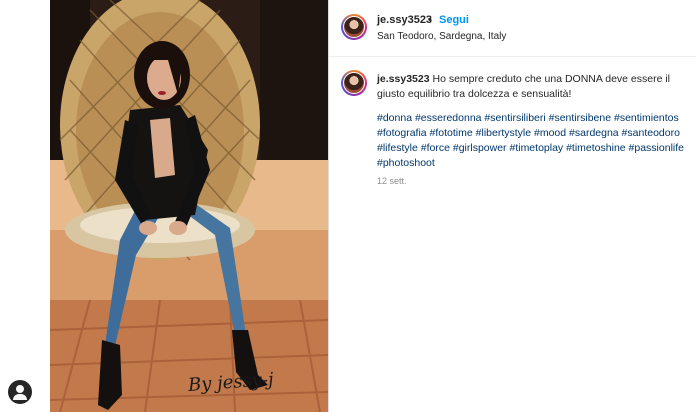  I want to click on post-timestamp: 12 sett., so click(392, 181).